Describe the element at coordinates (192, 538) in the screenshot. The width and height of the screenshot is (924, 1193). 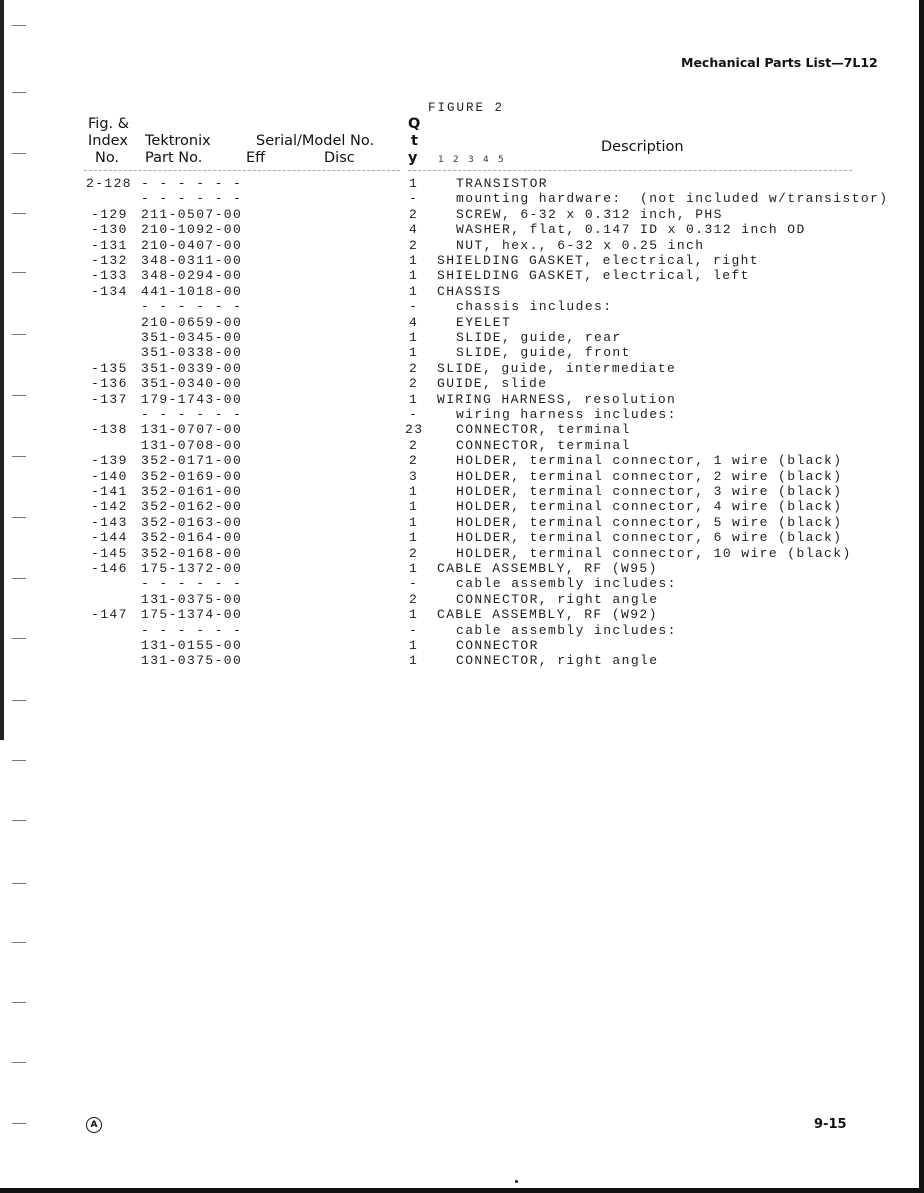
I see `part-number: 352-0164-00` at that location.